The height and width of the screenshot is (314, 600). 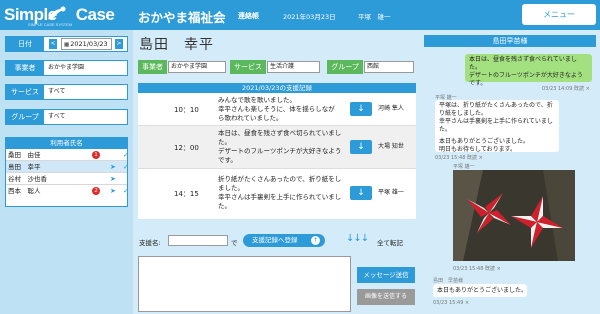 I want to click on message-line: 平塚は、折り紙がたくさんあったので、折り紙をしました。, so click(x=496, y=109).